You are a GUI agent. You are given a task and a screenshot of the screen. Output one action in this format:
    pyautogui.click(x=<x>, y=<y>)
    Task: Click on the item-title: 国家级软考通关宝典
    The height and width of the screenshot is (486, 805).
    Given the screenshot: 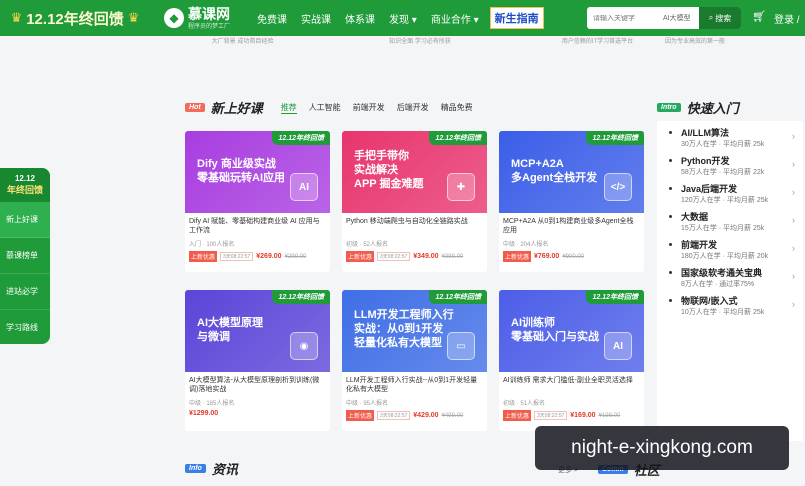 What is the action you would take?
    pyautogui.click(x=722, y=273)
    